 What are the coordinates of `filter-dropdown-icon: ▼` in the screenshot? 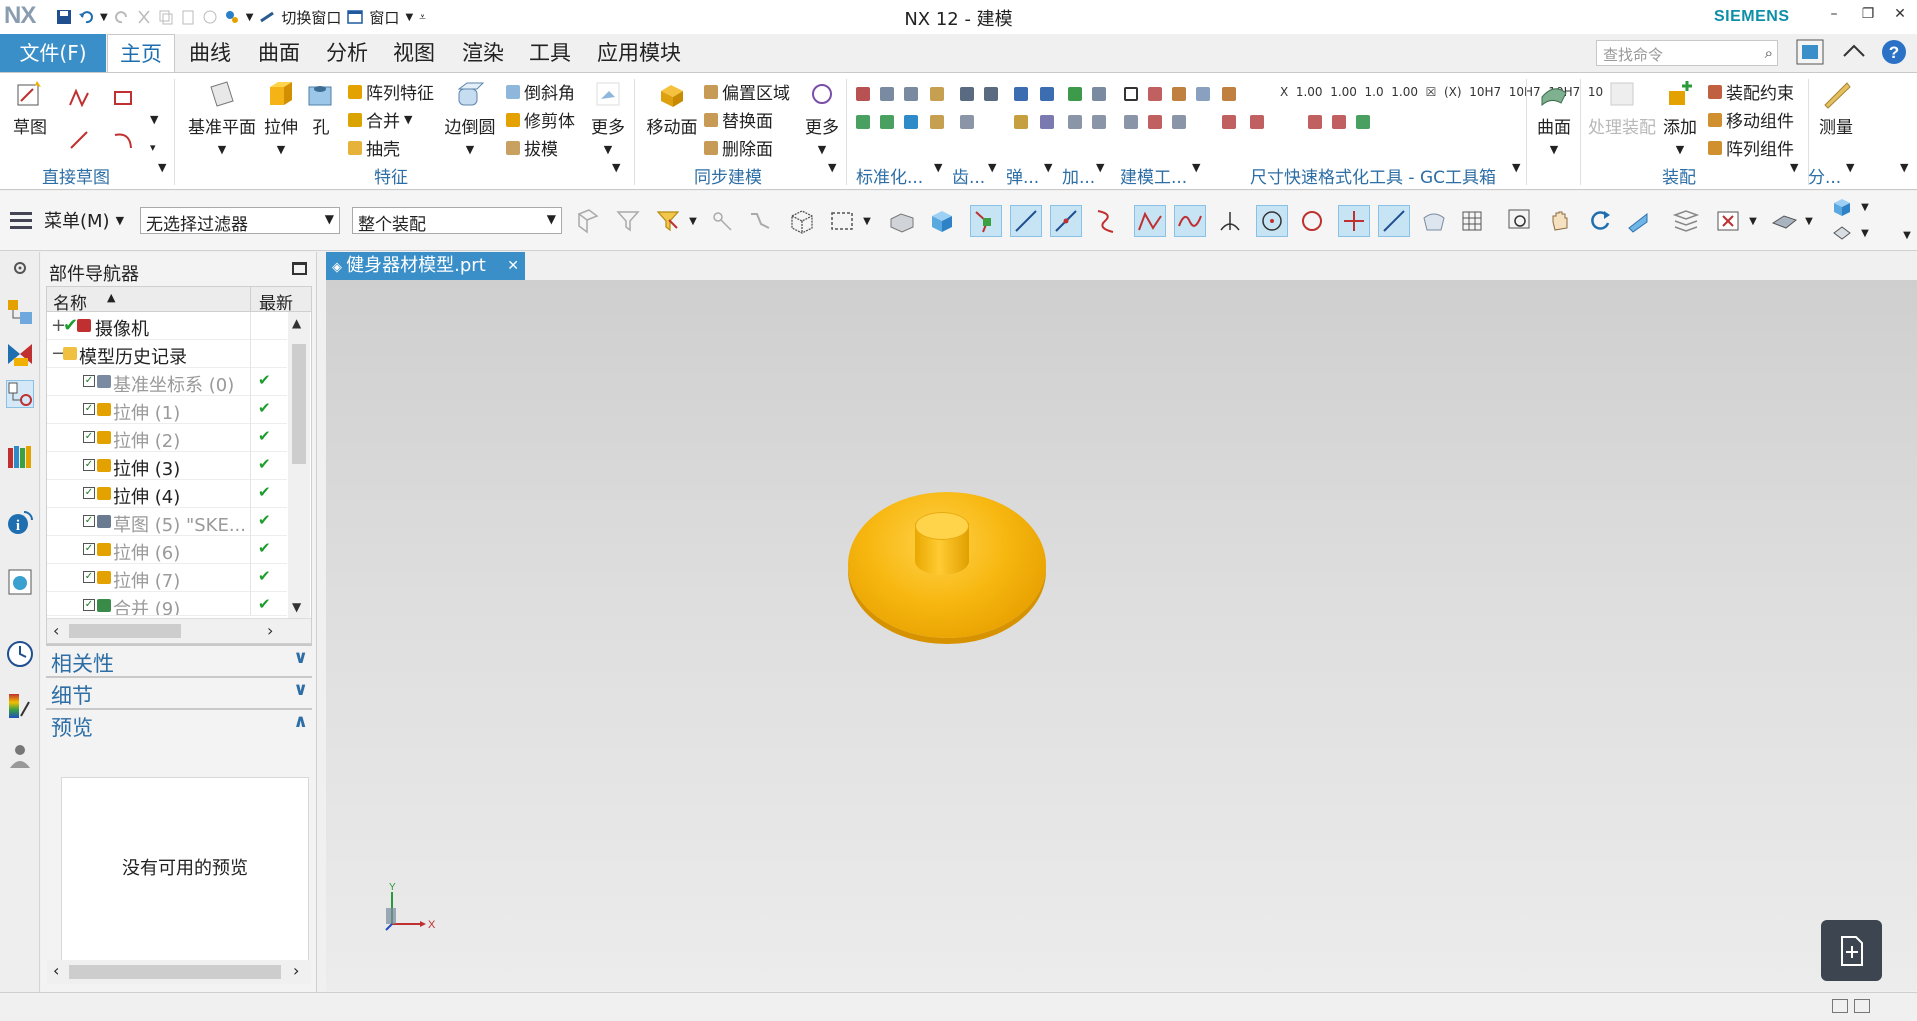 It's located at (693, 221).